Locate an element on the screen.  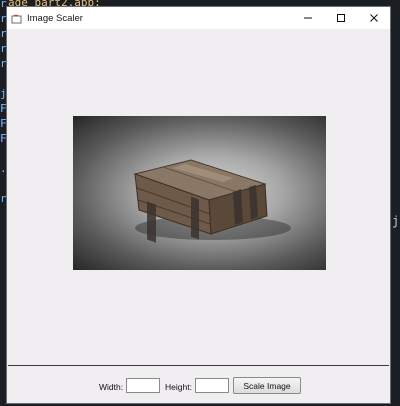
maximize-icon is located at coordinates (340, 18).